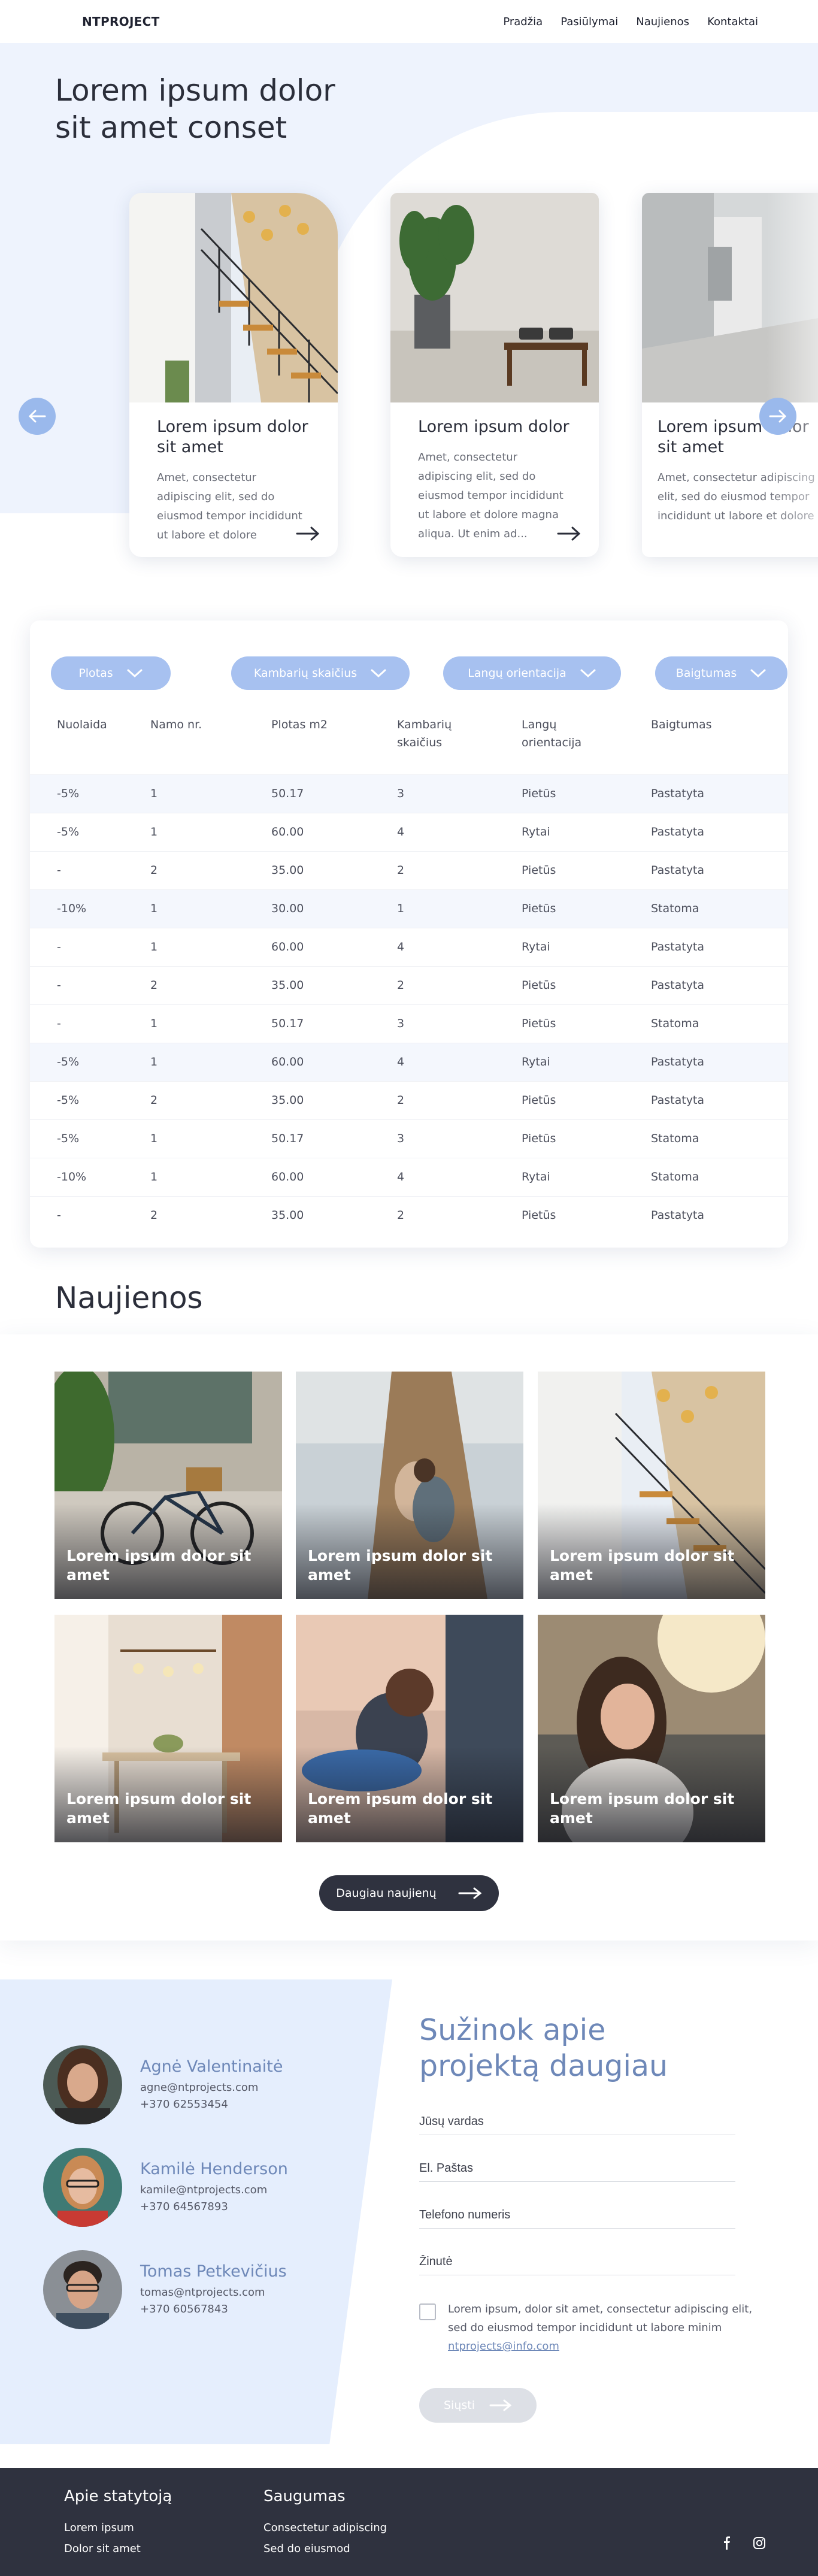 This screenshot has height=2576, width=818. What do you see at coordinates (778, 416) in the screenshot?
I see `carousel-next-button` at bounding box center [778, 416].